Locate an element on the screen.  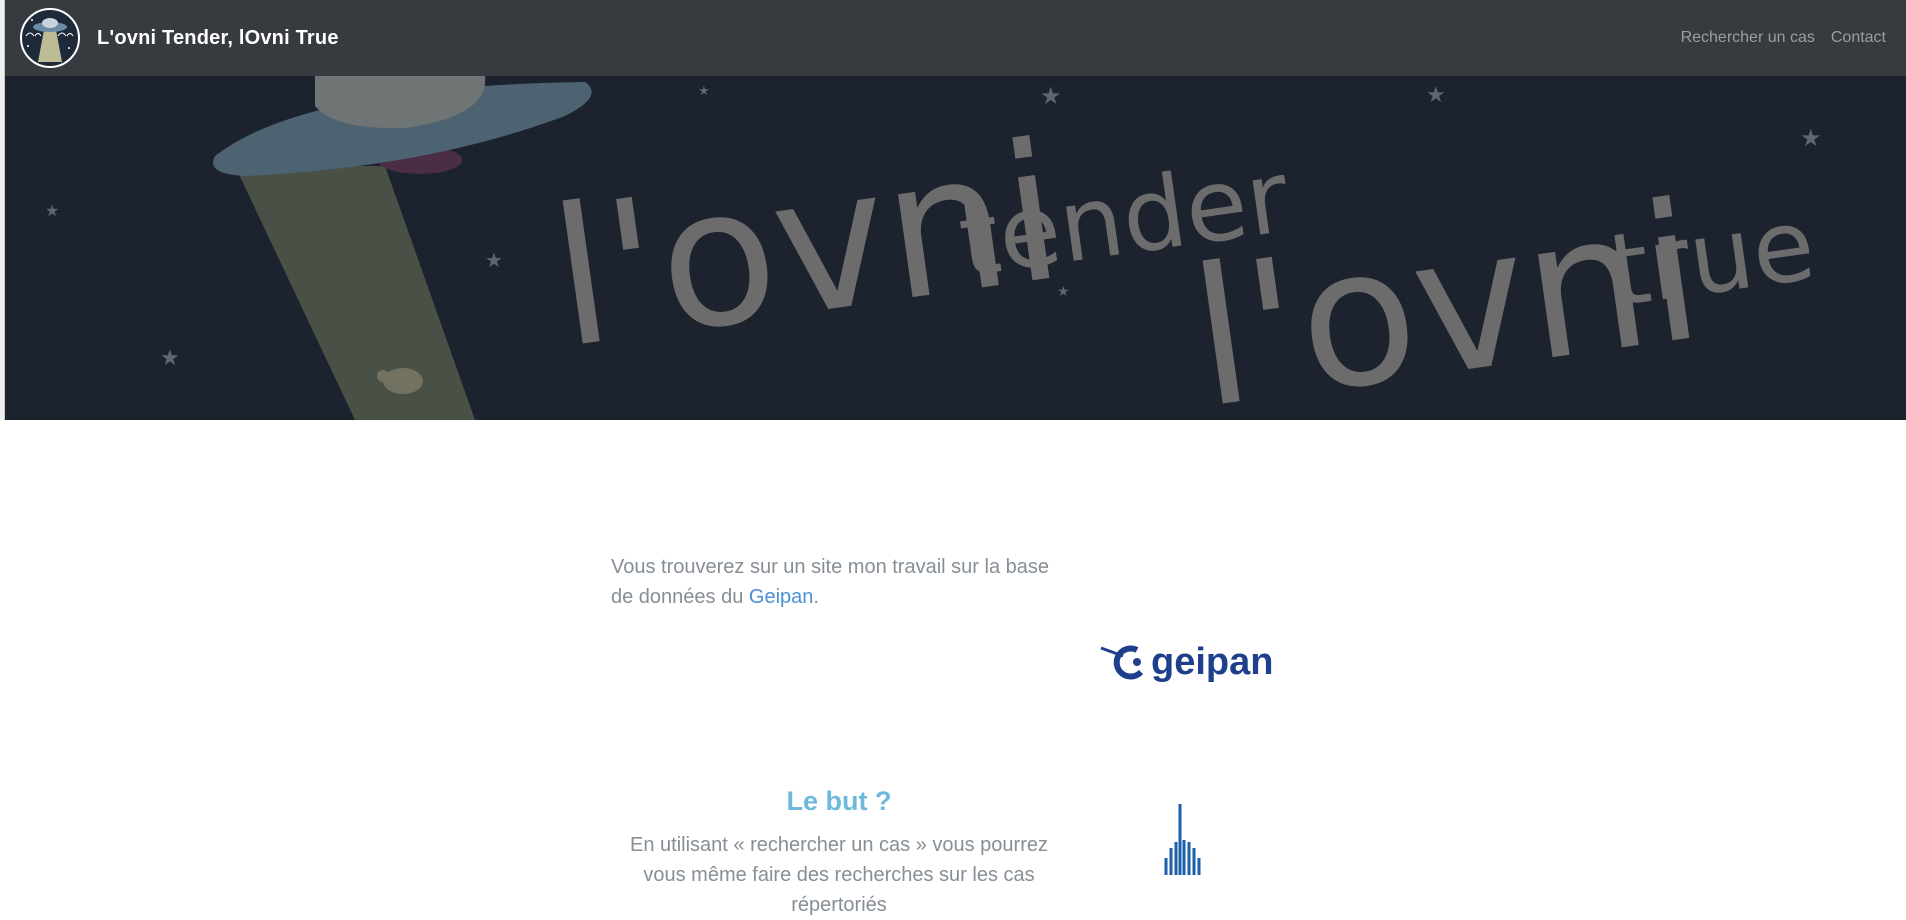
geipan-link: Geipan is located at coordinates (781, 597).